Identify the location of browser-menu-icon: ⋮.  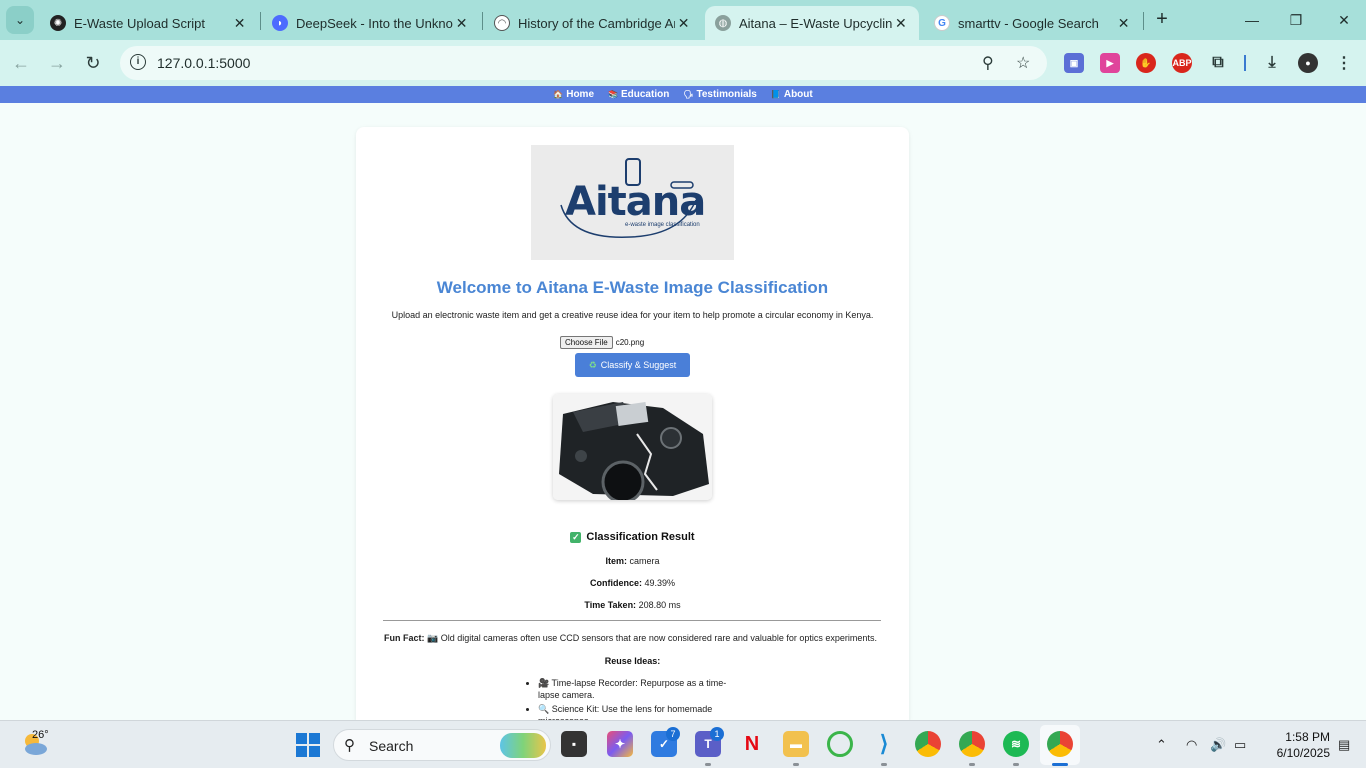
(1344, 63).